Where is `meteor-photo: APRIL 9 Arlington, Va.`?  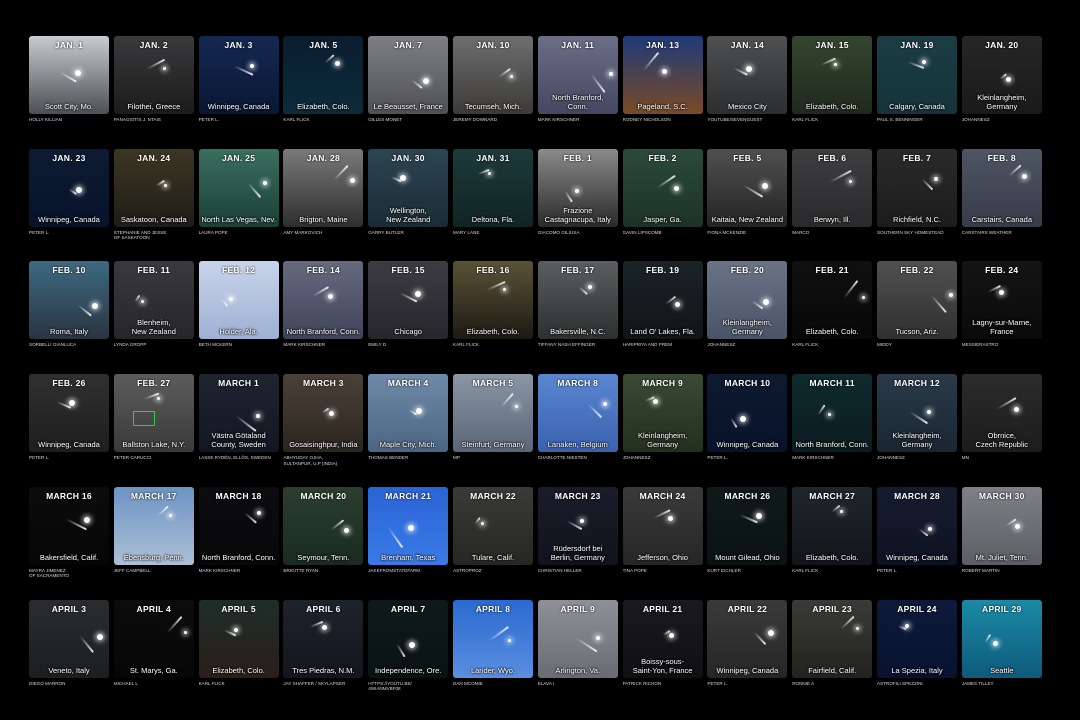 meteor-photo: APRIL 9 Arlington, Va. is located at coordinates (577, 638).